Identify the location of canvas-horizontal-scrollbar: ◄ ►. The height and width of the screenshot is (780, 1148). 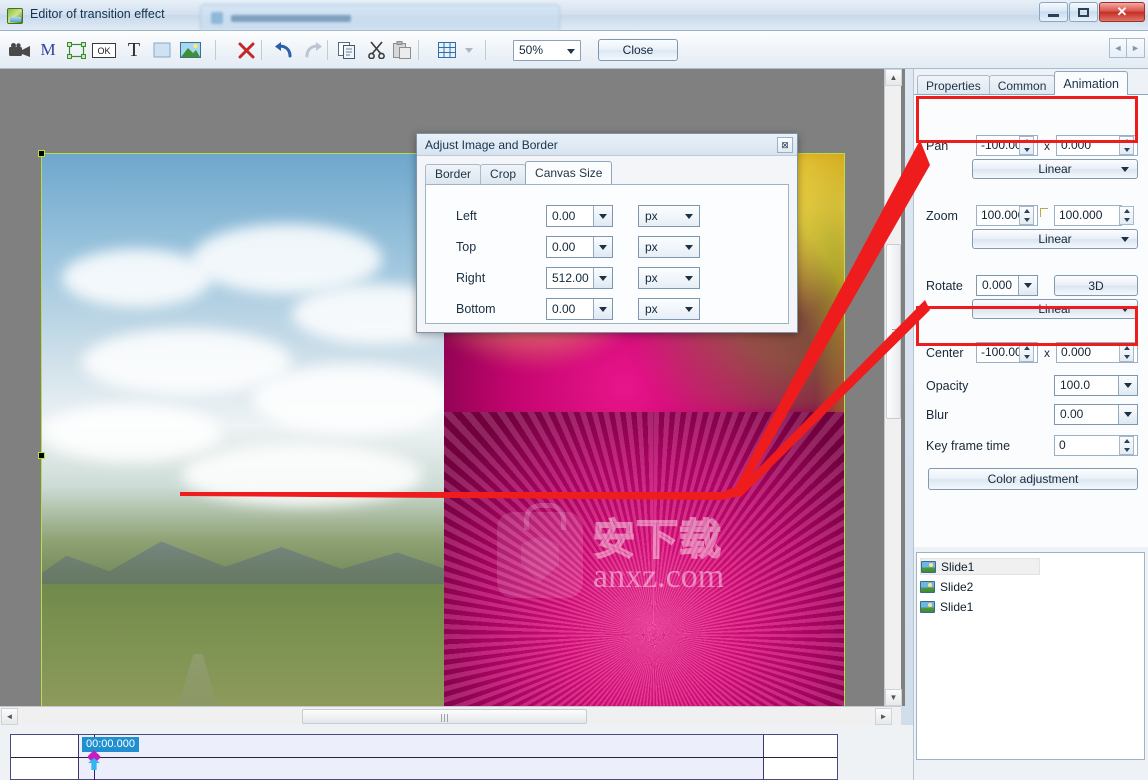
(450, 715).